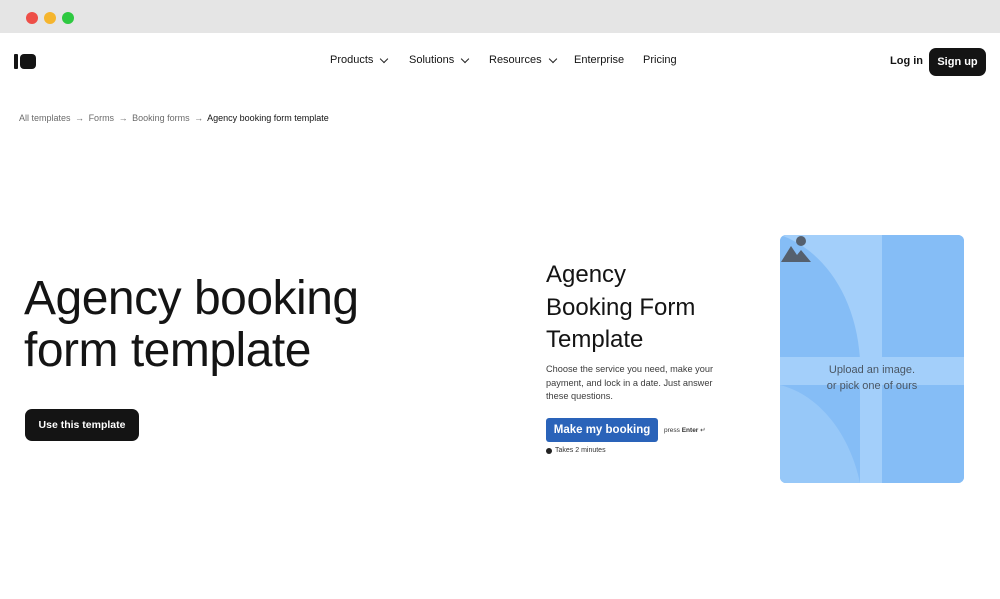 The width and height of the screenshot is (1000, 599). What do you see at coordinates (602, 430) in the screenshot?
I see `make-booking-button: Make my booking` at bounding box center [602, 430].